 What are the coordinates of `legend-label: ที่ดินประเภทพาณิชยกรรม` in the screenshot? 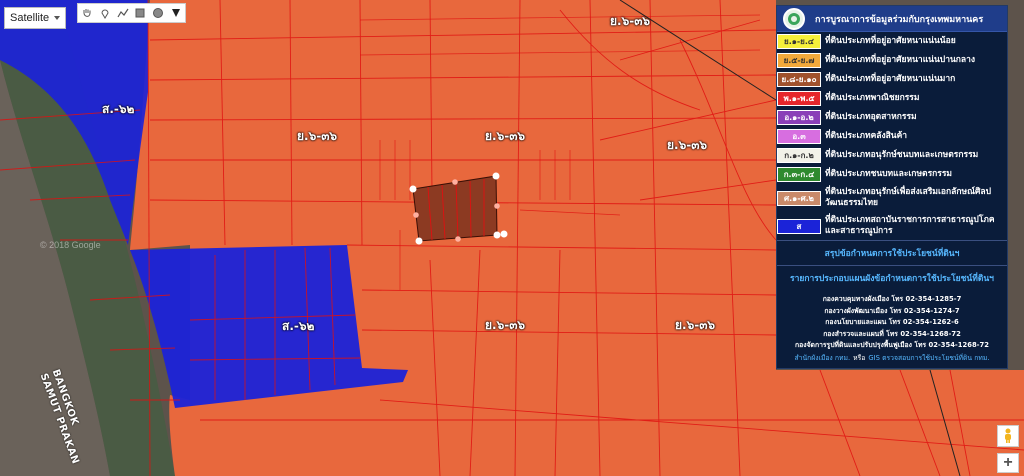 It's located at (872, 98).